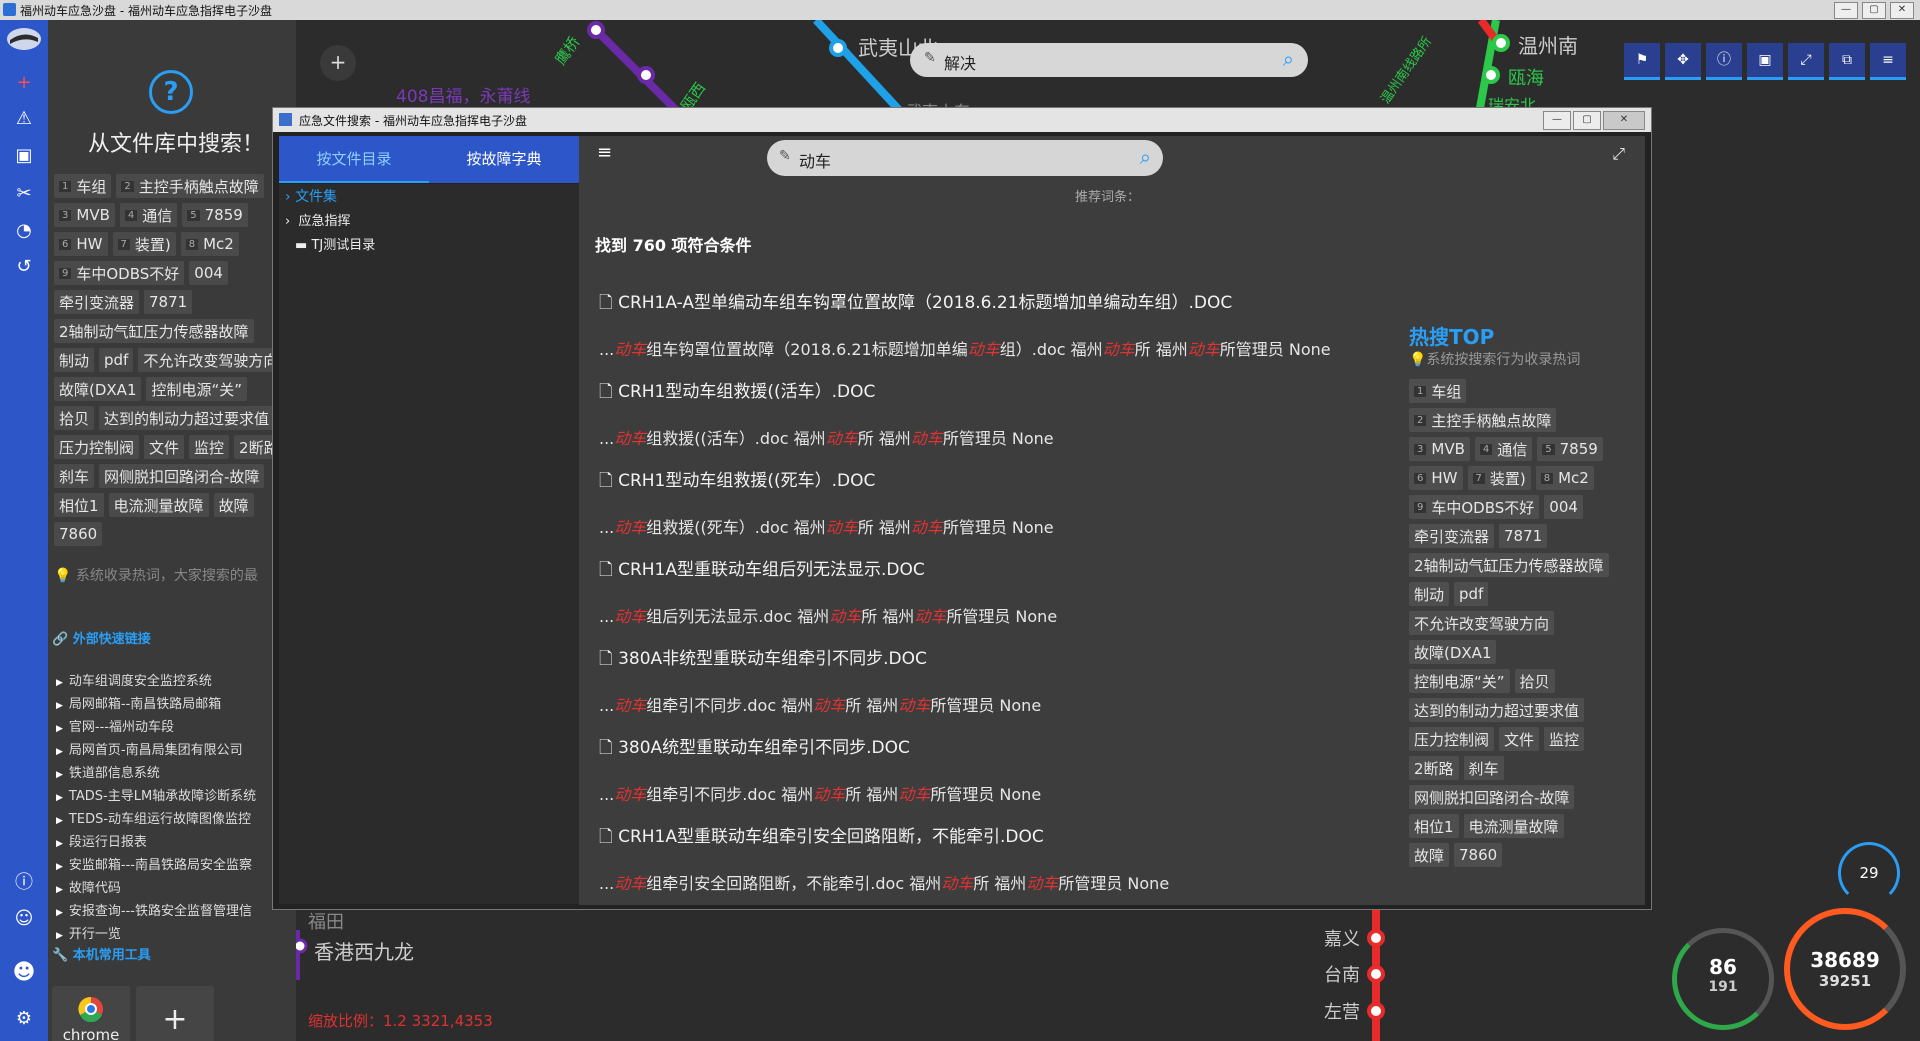 The width and height of the screenshot is (1920, 1041). What do you see at coordinates (156, 773) in the screenshot?
I see `external-link: 铁道部信息系统` at bounding box center [156, 773].